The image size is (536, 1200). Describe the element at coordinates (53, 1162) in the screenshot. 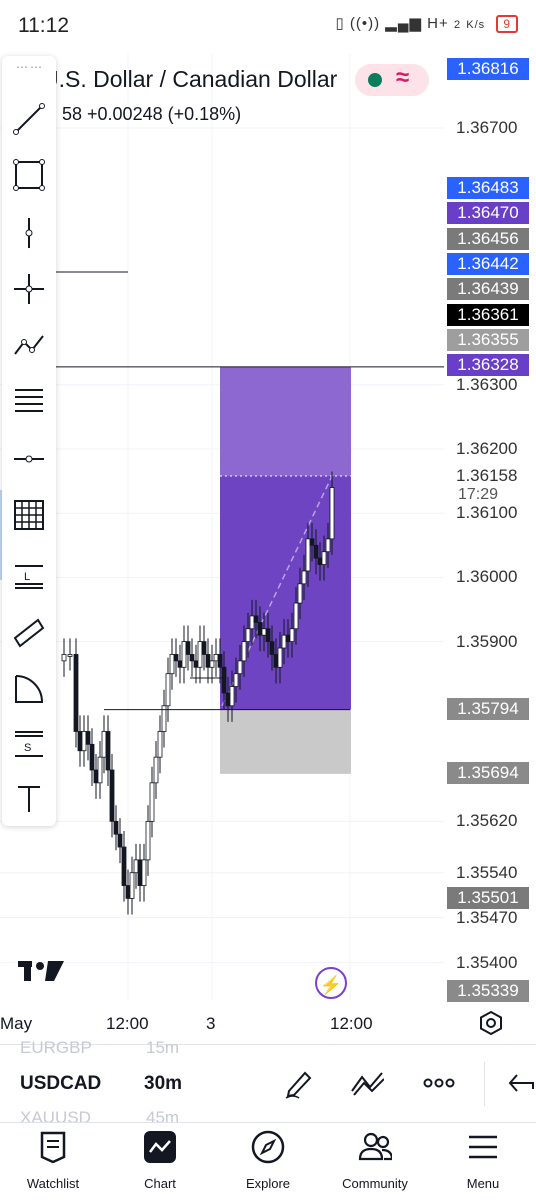

I see `nav-watchlist: Watchlist` at that location.